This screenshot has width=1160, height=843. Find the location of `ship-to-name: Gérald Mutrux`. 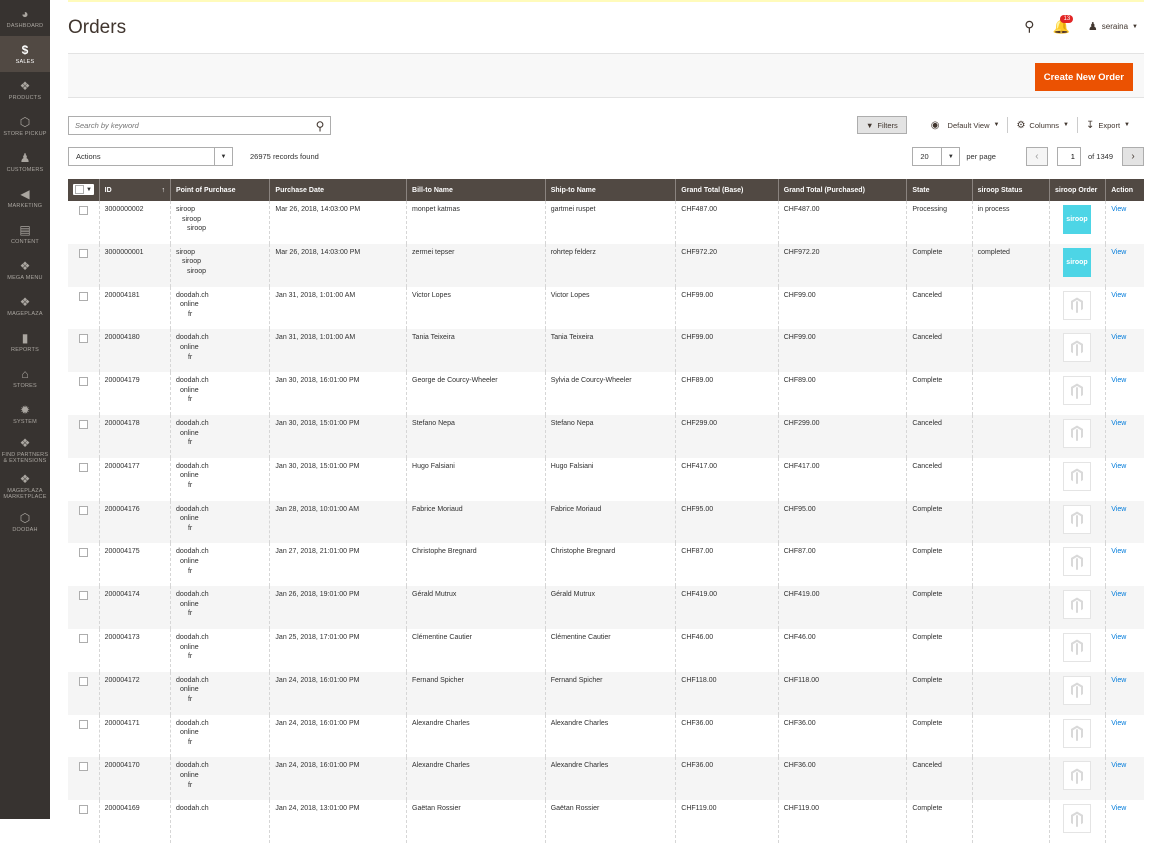

ship-to-name: Gérald Mutrux is located at coordinates (610, 607).